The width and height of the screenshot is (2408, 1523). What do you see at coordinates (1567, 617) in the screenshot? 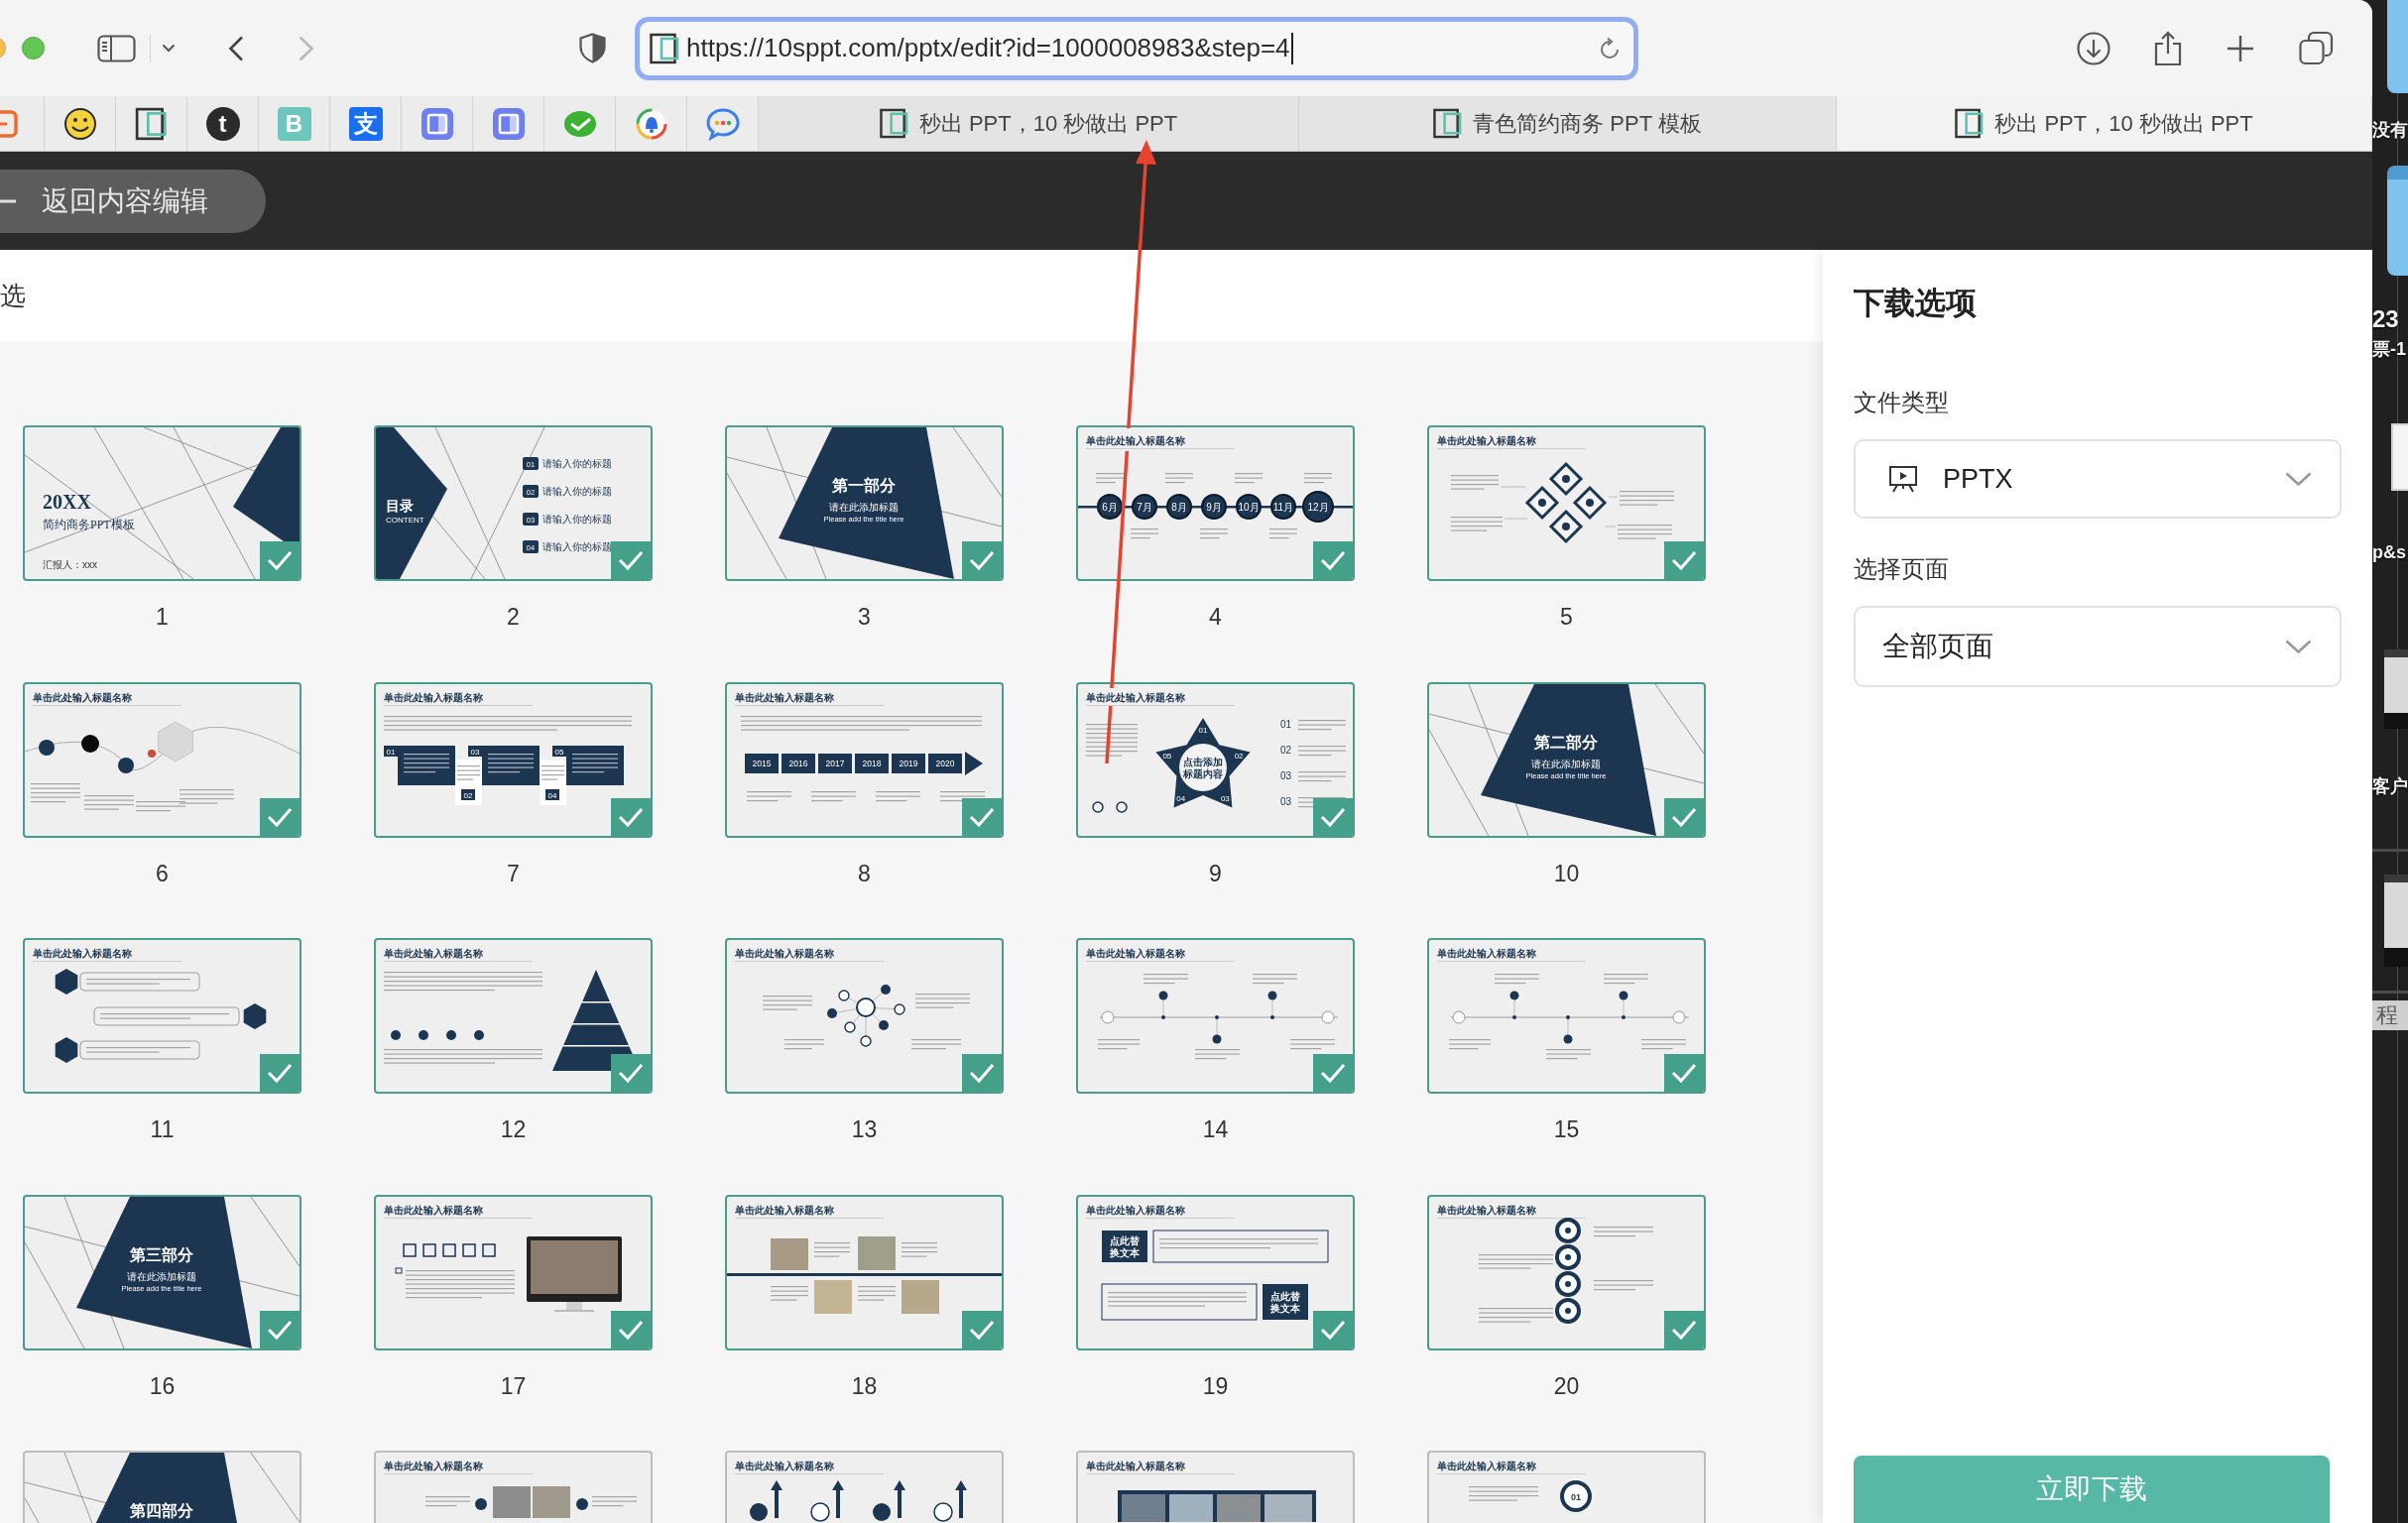
I see `slide-number: 5` at bounding box center [1567, 617].